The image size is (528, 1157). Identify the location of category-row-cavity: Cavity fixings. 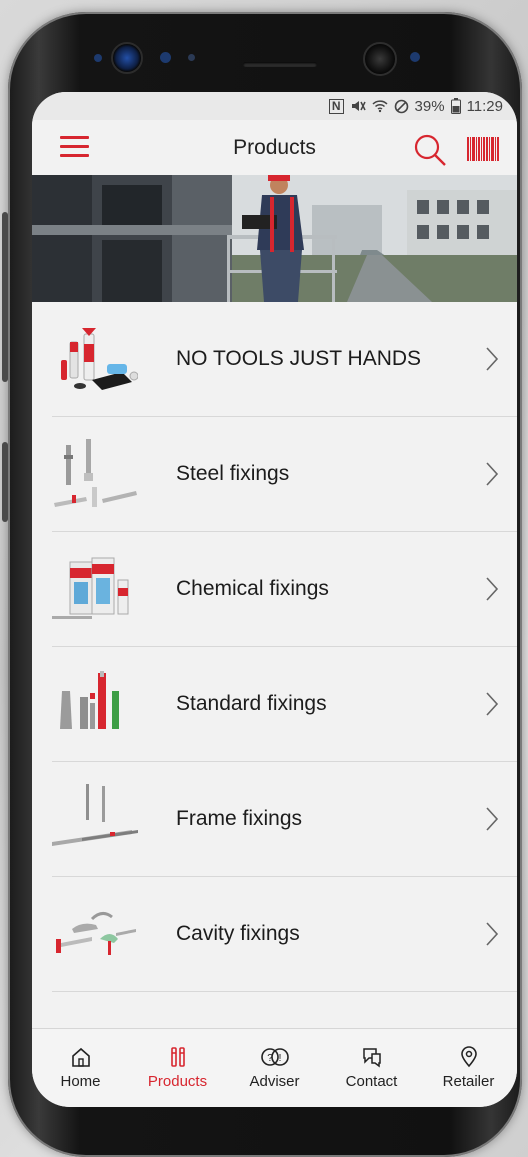
(284, 934).